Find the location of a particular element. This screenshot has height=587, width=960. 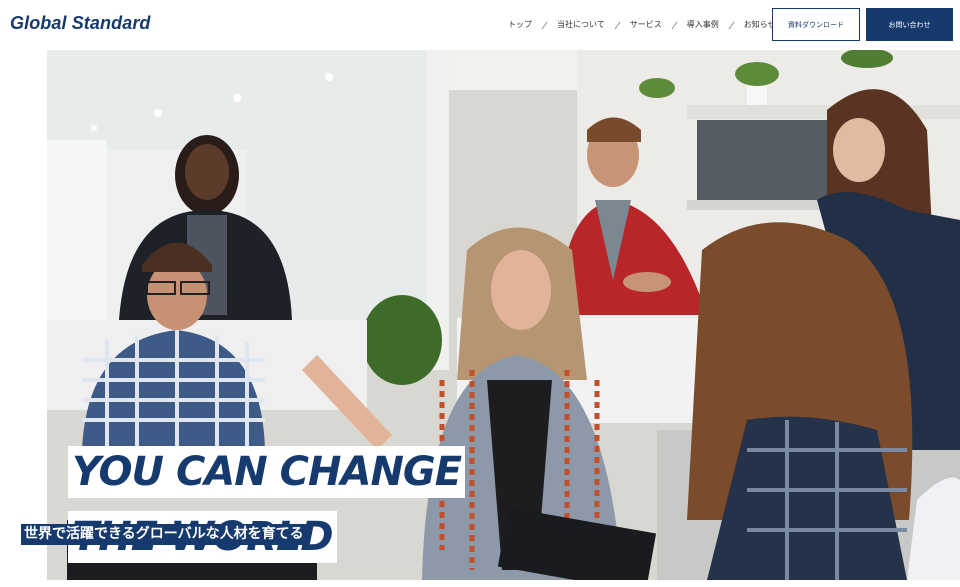

contact-button: お問い合わせ is located at coordinates (909, 24).